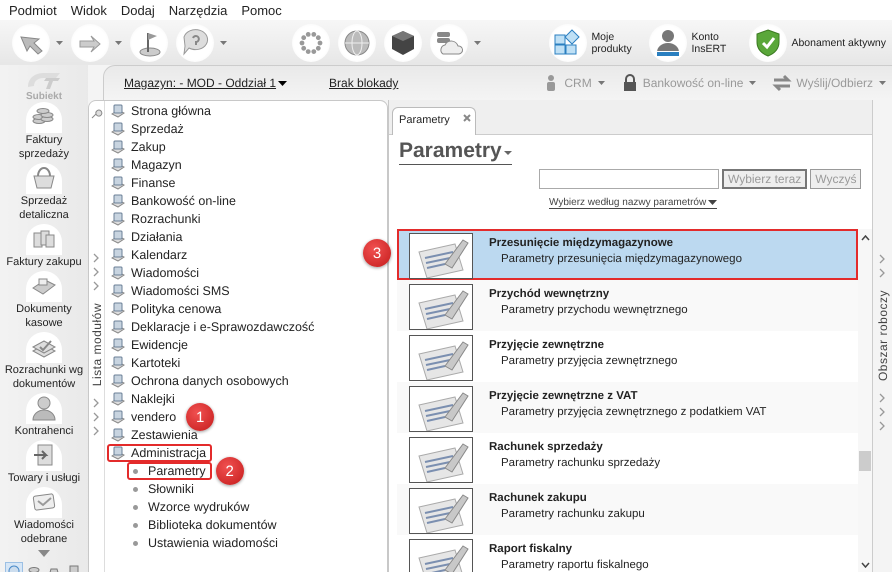 The width and height of the screenshot is (892, 572). Describe the element at coordinates (163, 489) in the screenshot. I see `submenu-item: Słowniki` at that location.